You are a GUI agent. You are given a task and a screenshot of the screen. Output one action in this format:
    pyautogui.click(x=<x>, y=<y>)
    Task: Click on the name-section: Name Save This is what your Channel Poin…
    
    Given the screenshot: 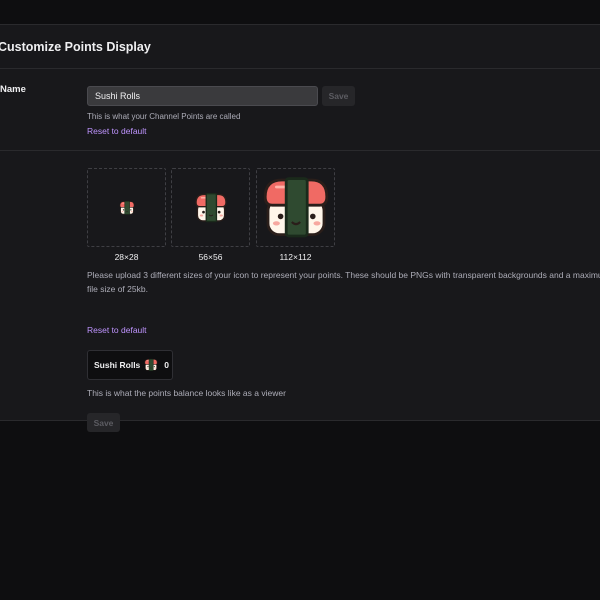 What is the action you would take?
    pyautogui.click(x=300, y=110)
    